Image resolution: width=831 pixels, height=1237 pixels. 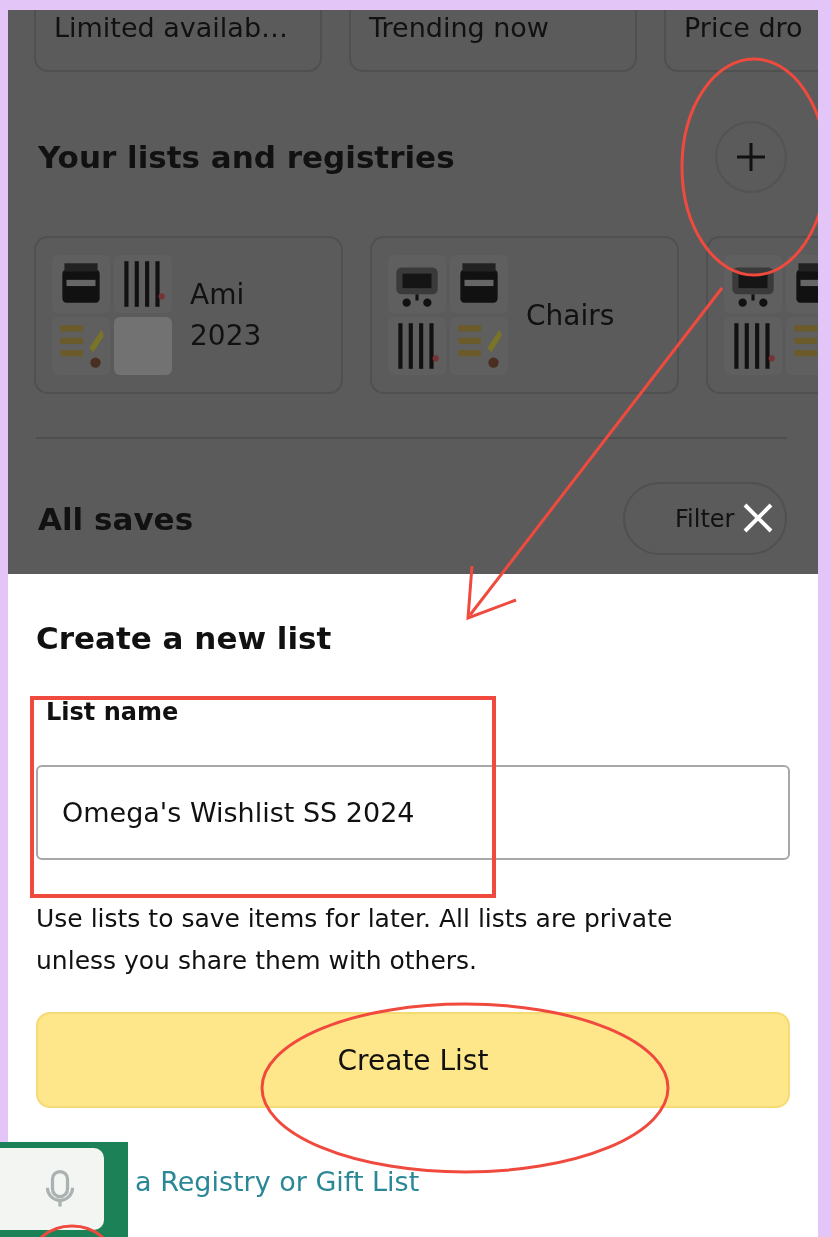 What do you see at coordinates (60, 1189) in the screenshot?
I see `microphone-icon` at bounding box center [60, 1189].